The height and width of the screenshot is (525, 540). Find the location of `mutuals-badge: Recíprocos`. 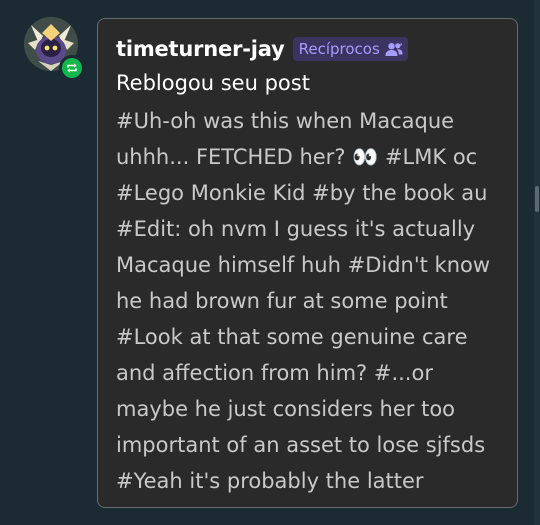

mutuals-badge: Recíprocos is located at coordinates (350, 49).